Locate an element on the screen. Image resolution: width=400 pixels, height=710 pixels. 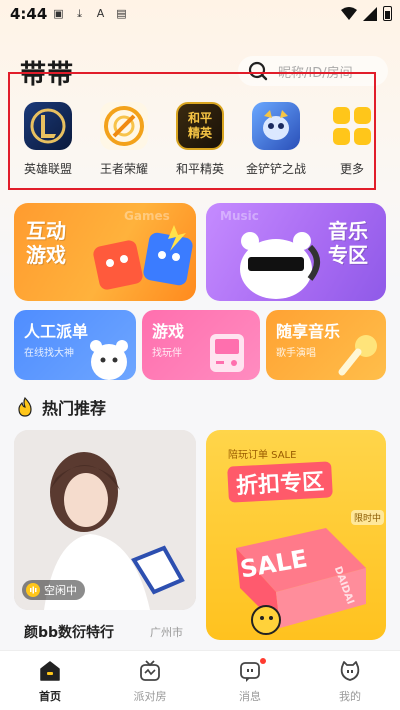
wifi-icon is located at coordinates (349, 13).